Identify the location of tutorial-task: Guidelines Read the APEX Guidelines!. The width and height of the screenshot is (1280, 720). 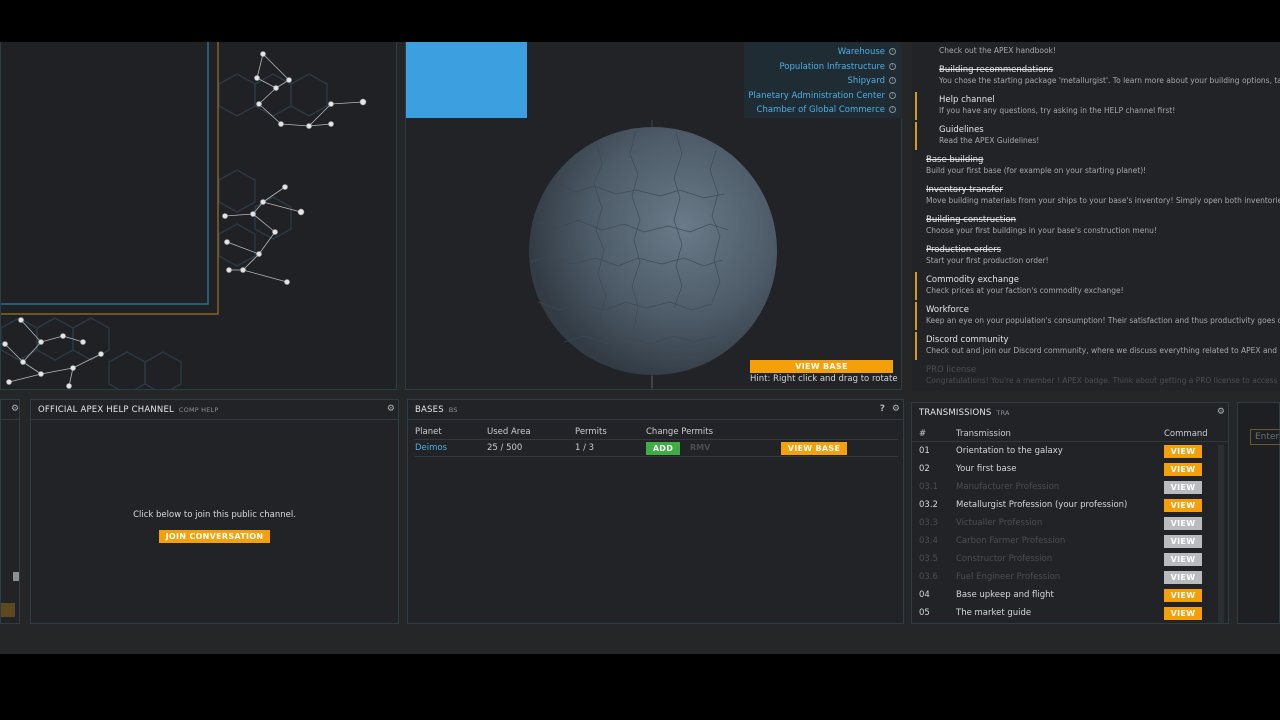
(1096, 137).